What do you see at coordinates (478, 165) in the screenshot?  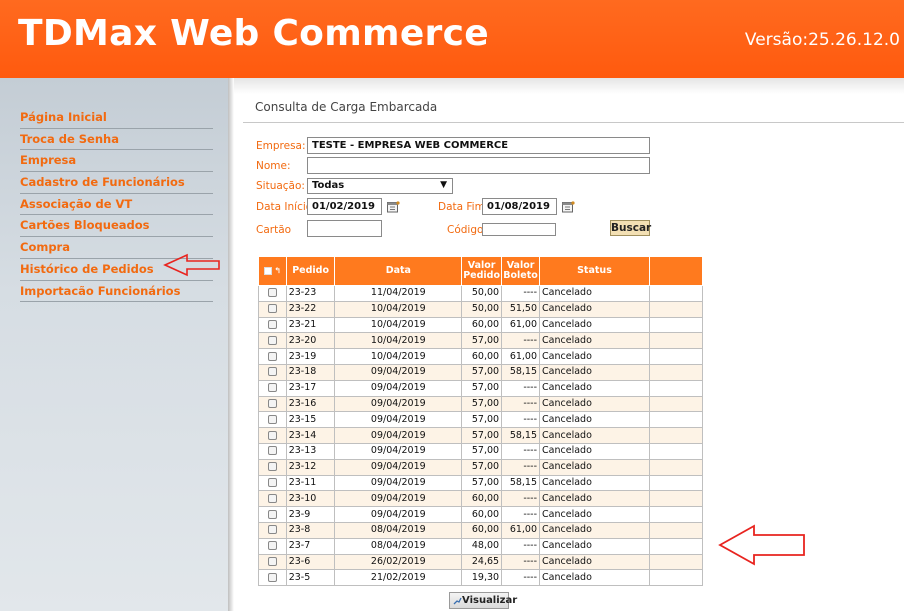 I see `nome-field` at bounding box center [478, 165].